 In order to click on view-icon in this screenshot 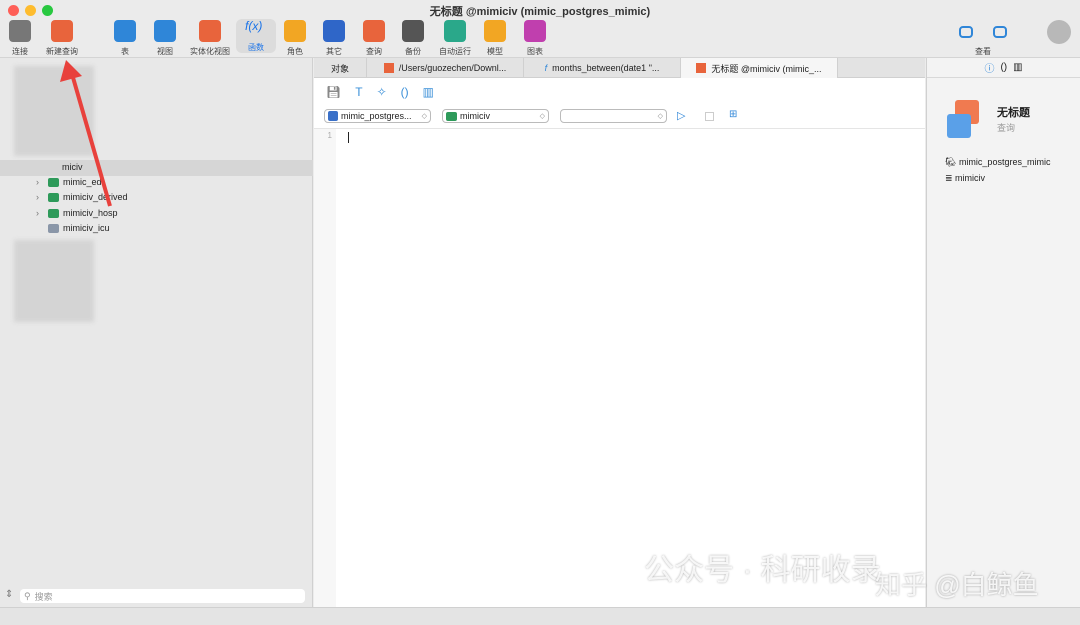, I will do `click(165, 31)`.